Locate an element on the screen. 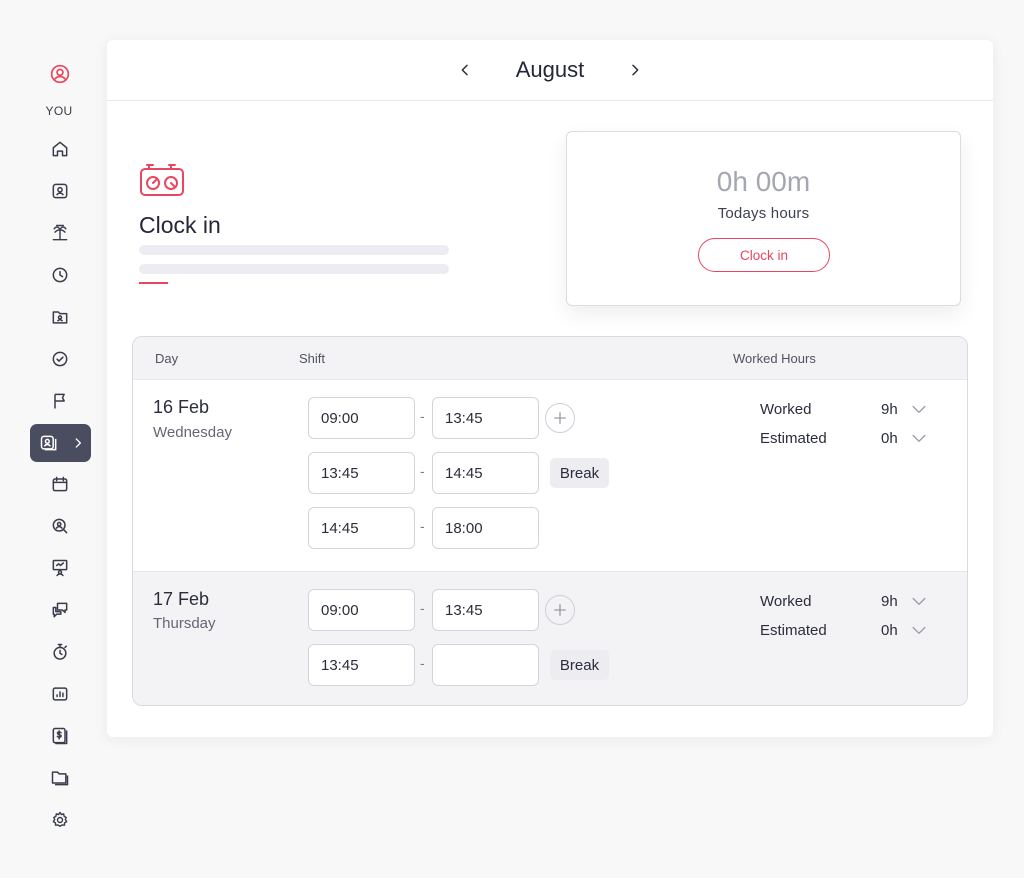 Image resolution: width=1024 pixels, height=878 pixels. month-title: August is located at coordinates (550, 69).